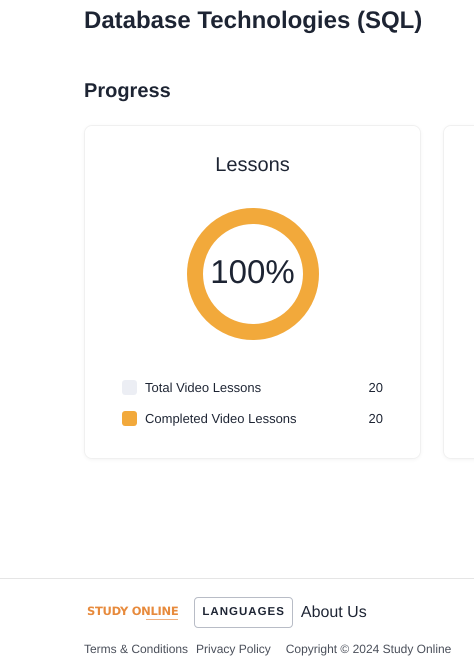 The image size is (474, 657). Describe the element at coordinates (254, 21) in the screenshot. I see `page-title: Database Technologies (SQL)` at that location.